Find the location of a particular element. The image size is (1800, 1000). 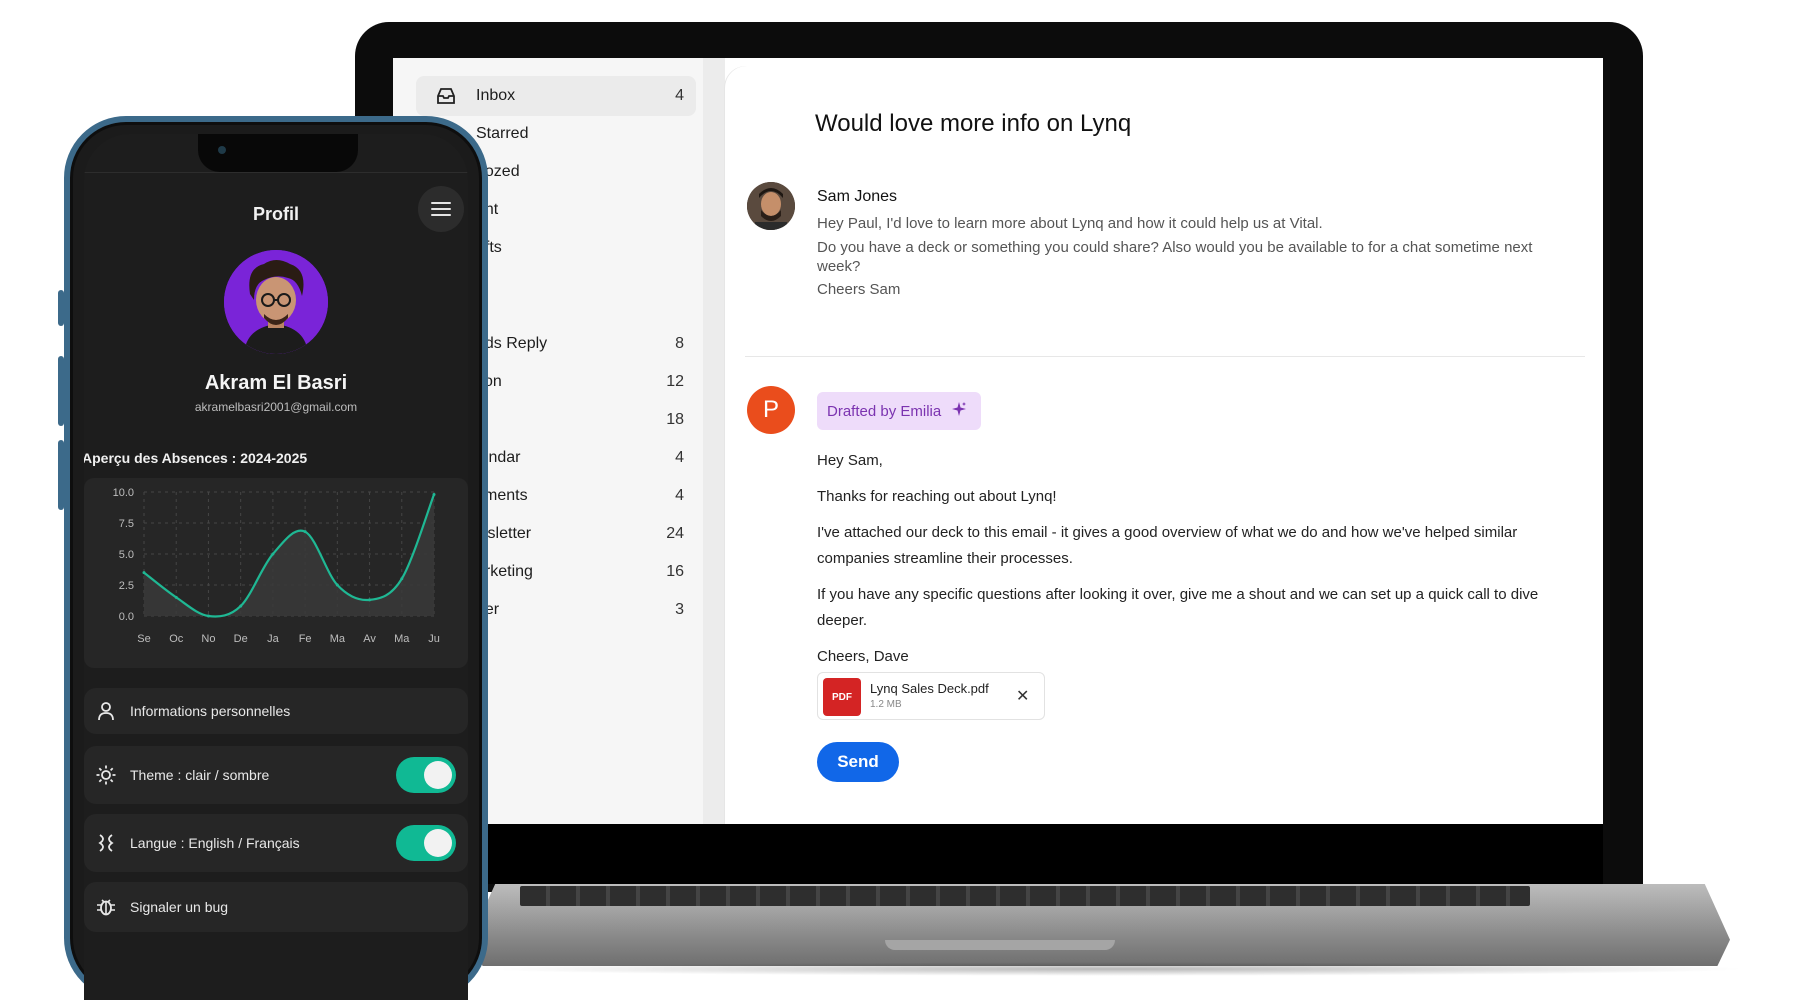

menu-item-label: Theme : clair / sombre is located at coordinates (200, 775).